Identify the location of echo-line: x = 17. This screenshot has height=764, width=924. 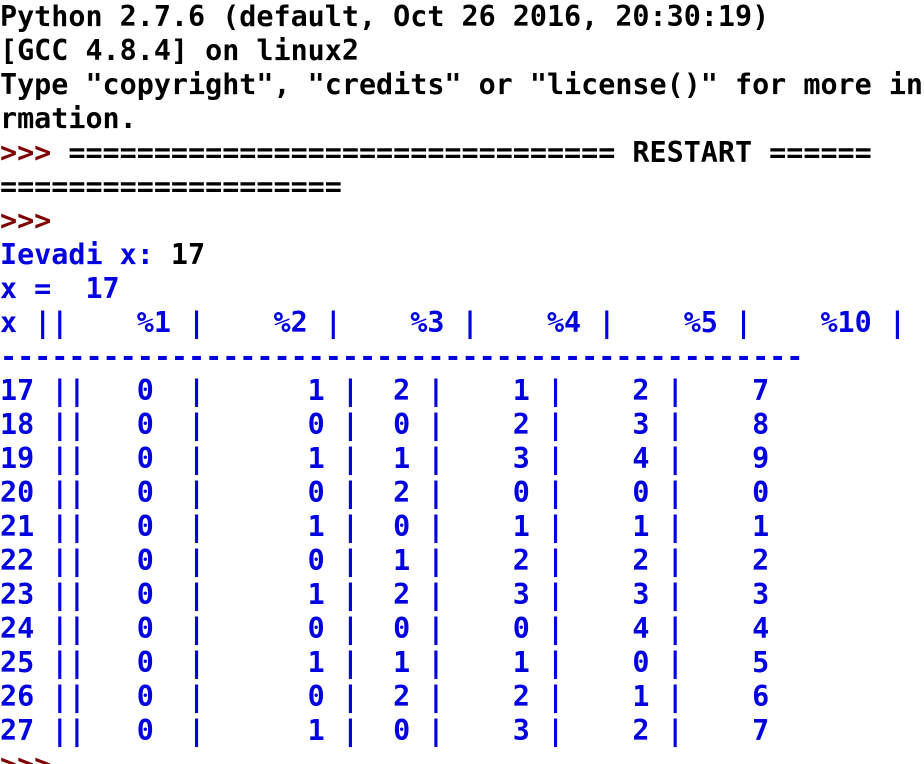
(60, 288).